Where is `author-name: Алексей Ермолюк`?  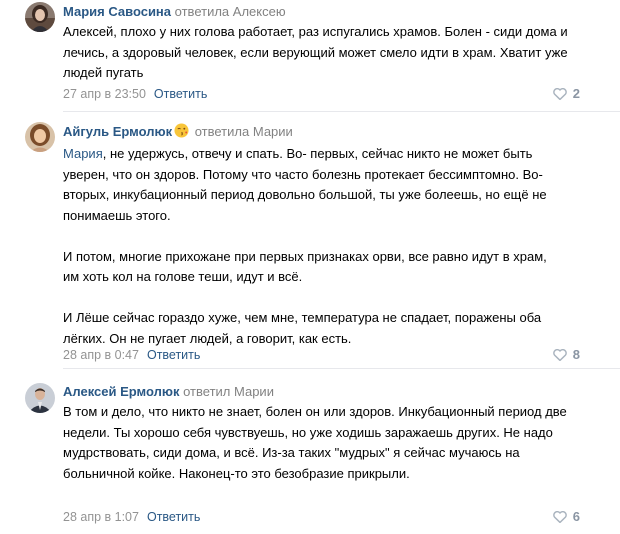
author-name: Алексей Ермолюк is located at coordinates (121, 391).